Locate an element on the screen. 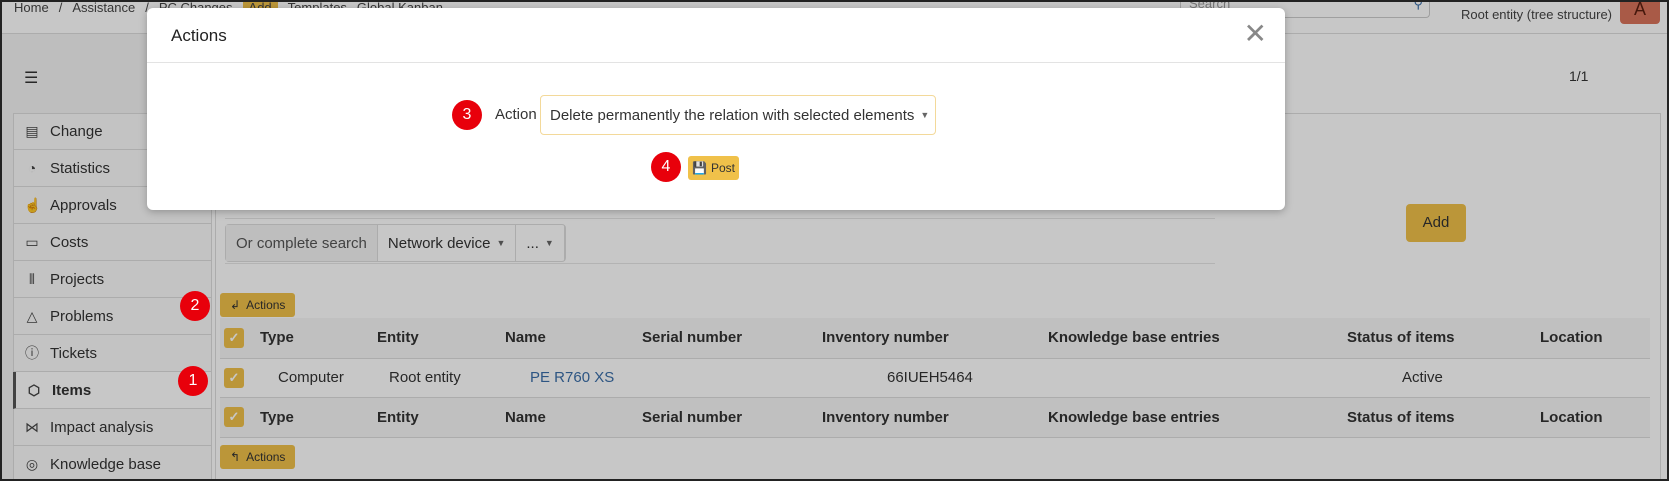 This screenshot has width=1669, height=481. modal-header: Actions ✕ is located at coordinates (716, 35).